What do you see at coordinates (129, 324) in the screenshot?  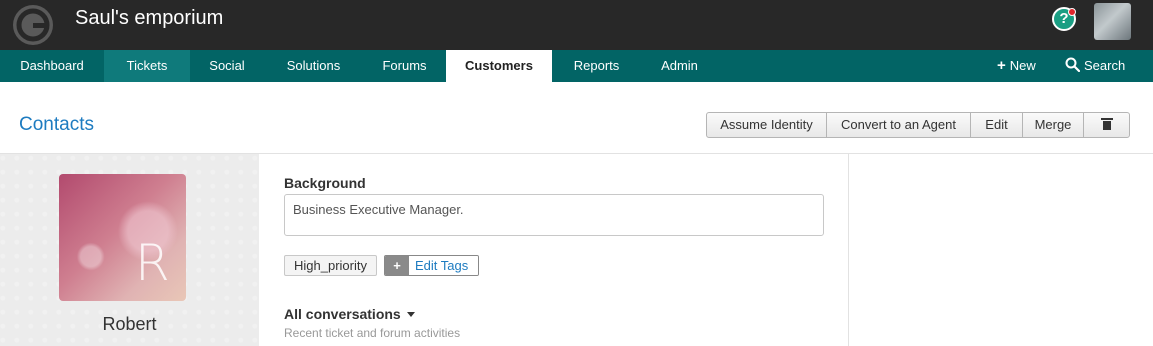 I see `contact-name: Robert` at bounding box center [129, 324].